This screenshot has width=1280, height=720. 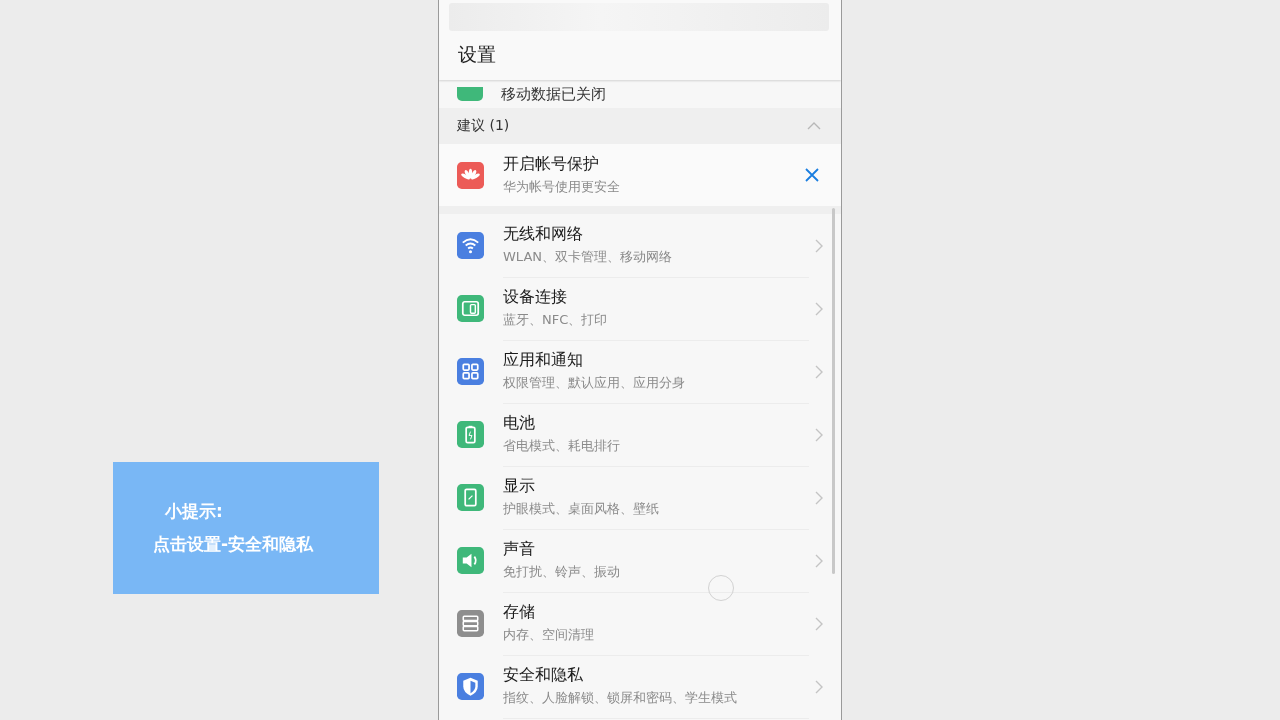 What do you see at coordinates (470, 434) in the screenshot?
I see `battery-icon` at bounding box center [470, 434].